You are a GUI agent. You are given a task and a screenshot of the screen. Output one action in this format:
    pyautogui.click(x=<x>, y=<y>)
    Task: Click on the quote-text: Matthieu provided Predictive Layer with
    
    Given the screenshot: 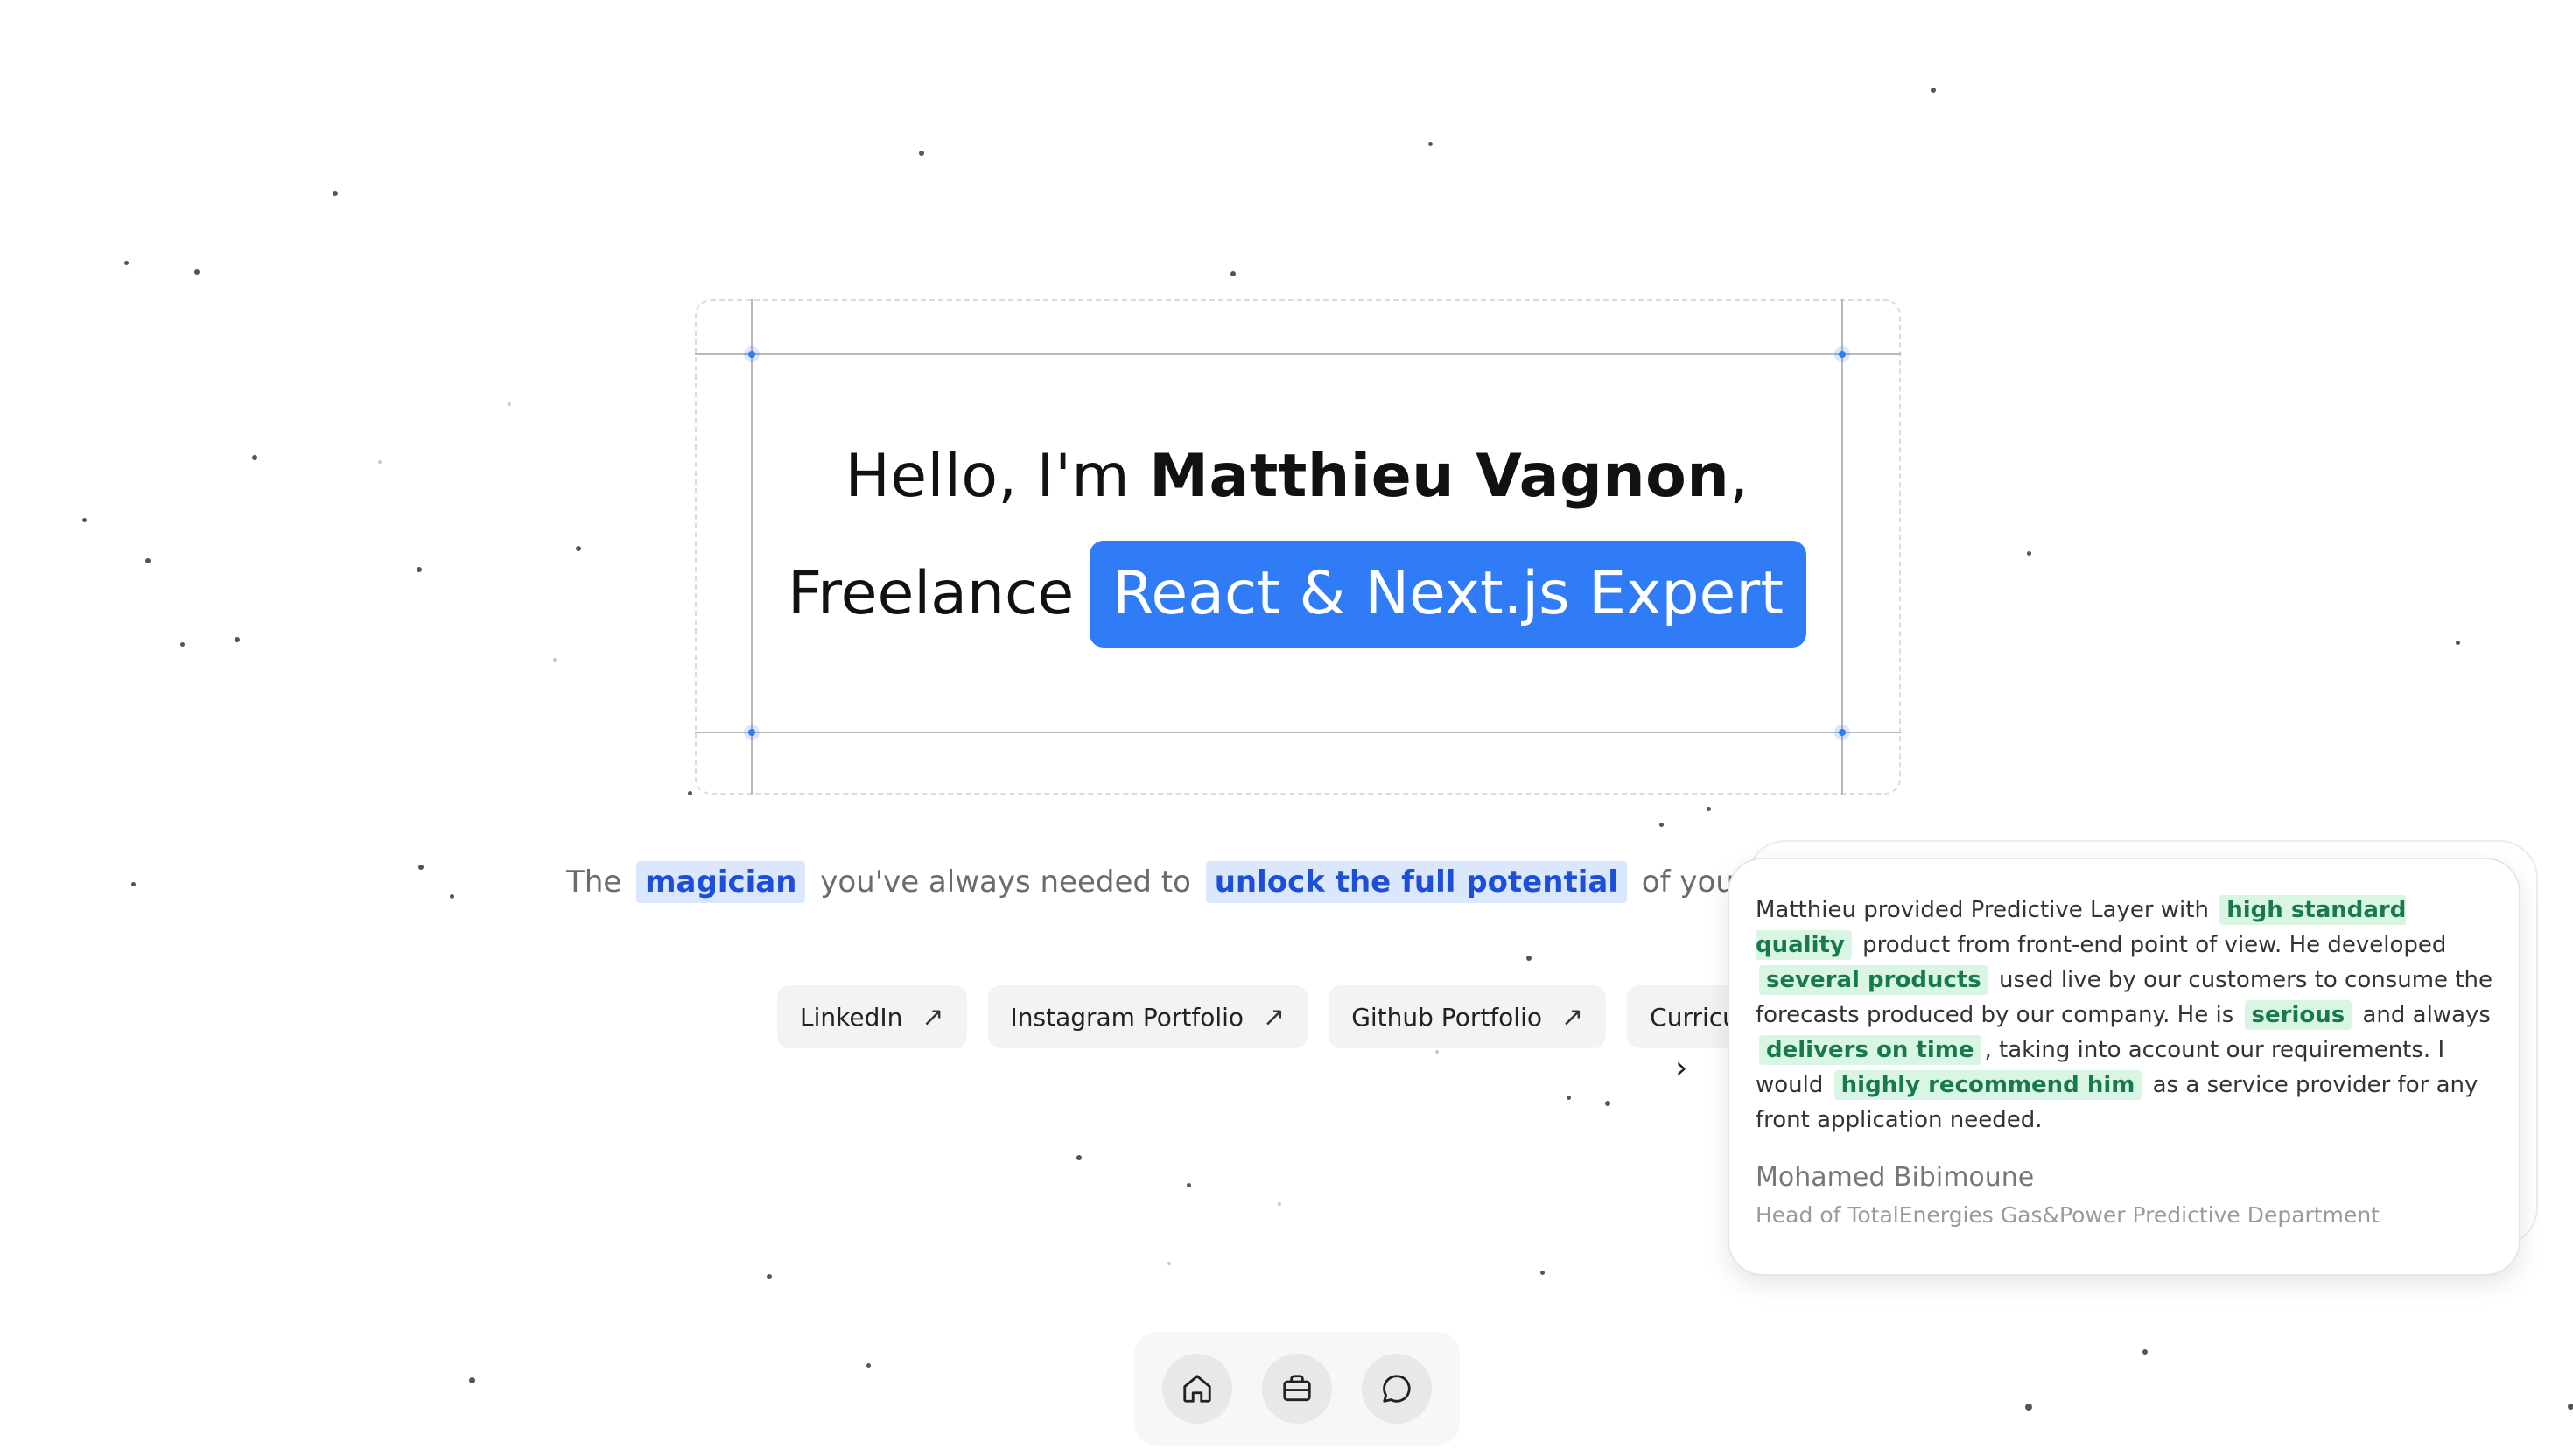 What is the action you would take?
    pyautogui.click(x=1982, y=910)
    